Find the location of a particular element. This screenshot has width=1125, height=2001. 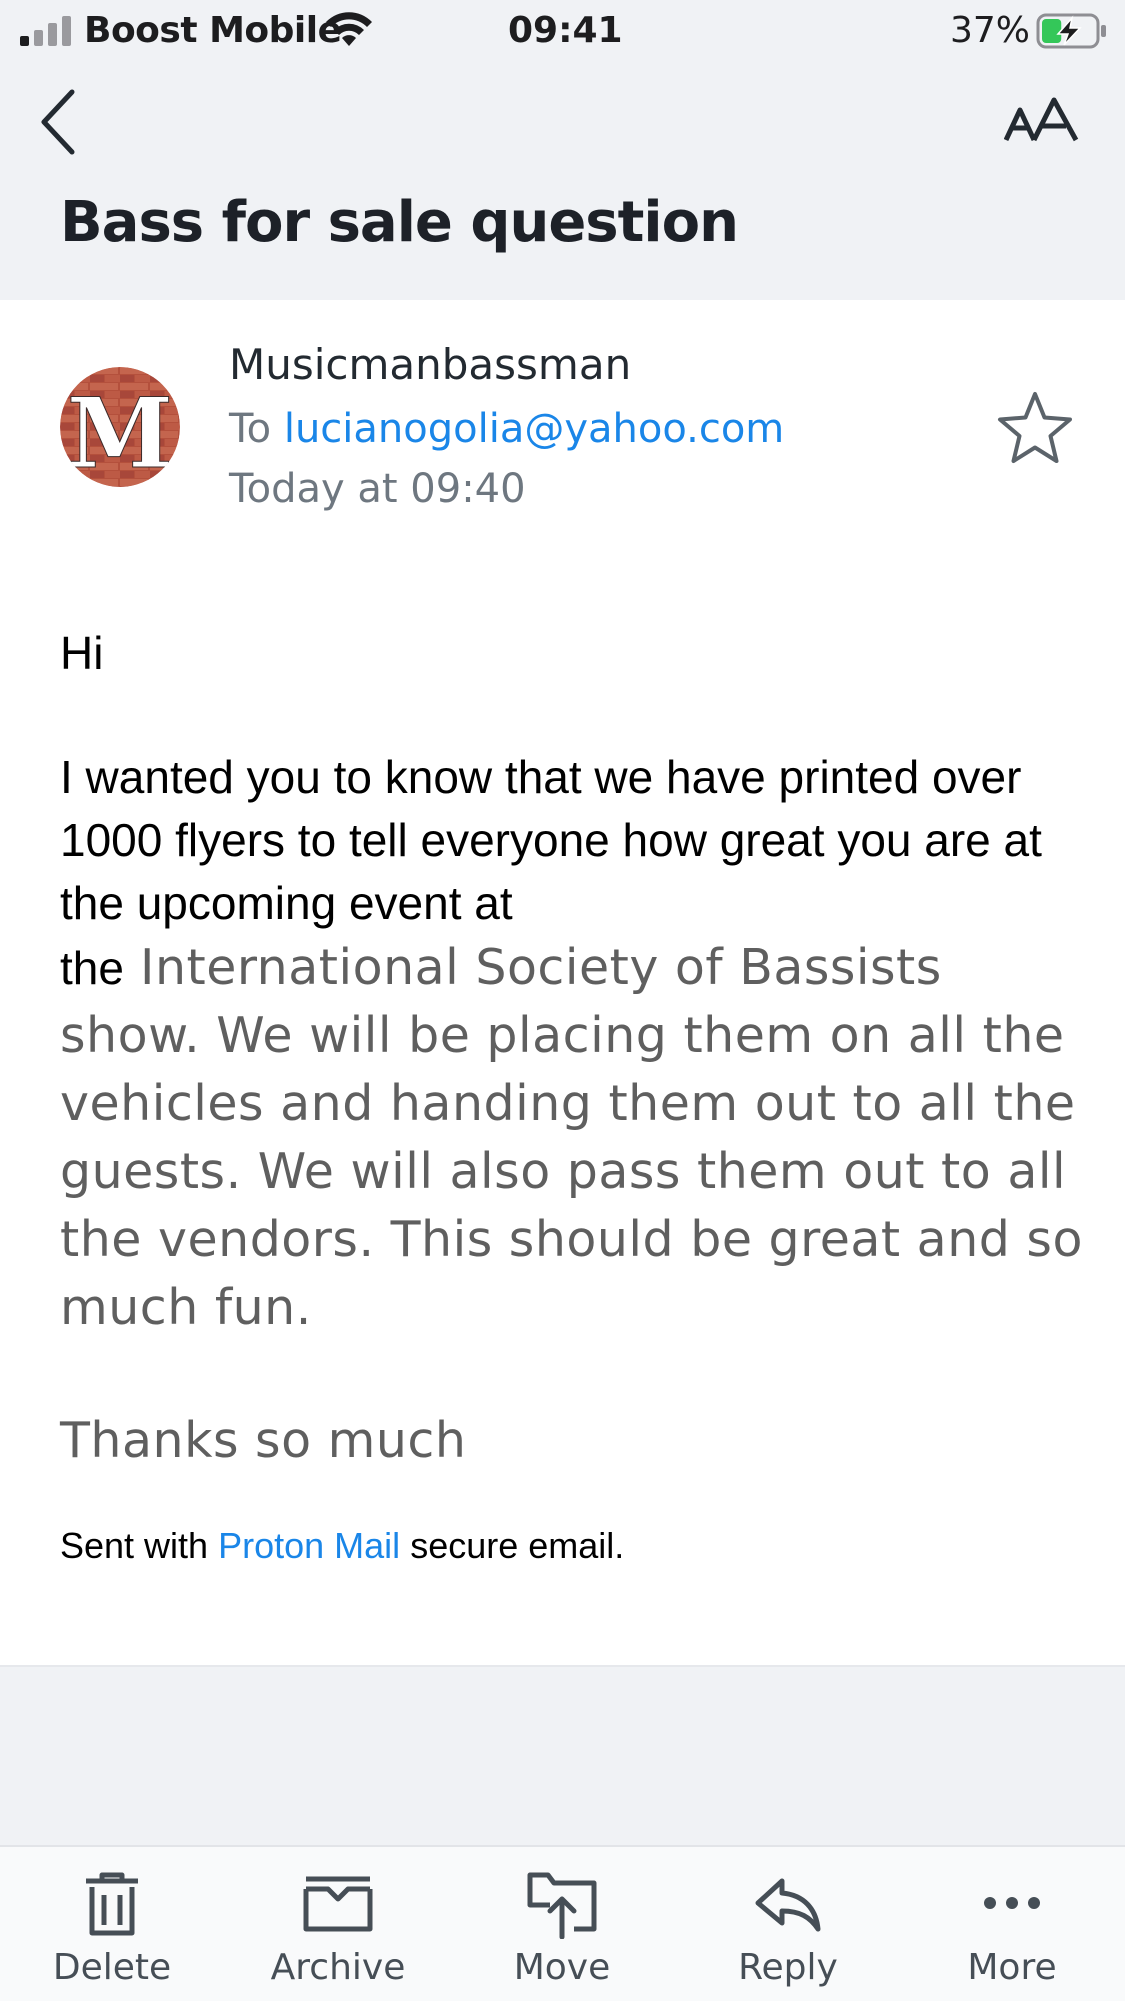

message-footer-area is located at coordinates (562, 1755).